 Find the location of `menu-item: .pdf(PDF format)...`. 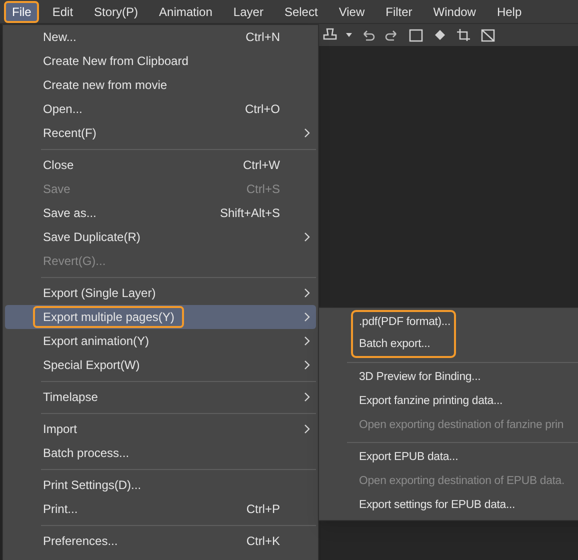

menu-item: .pdf(PDF format)... is located at coordinates (401, 323).